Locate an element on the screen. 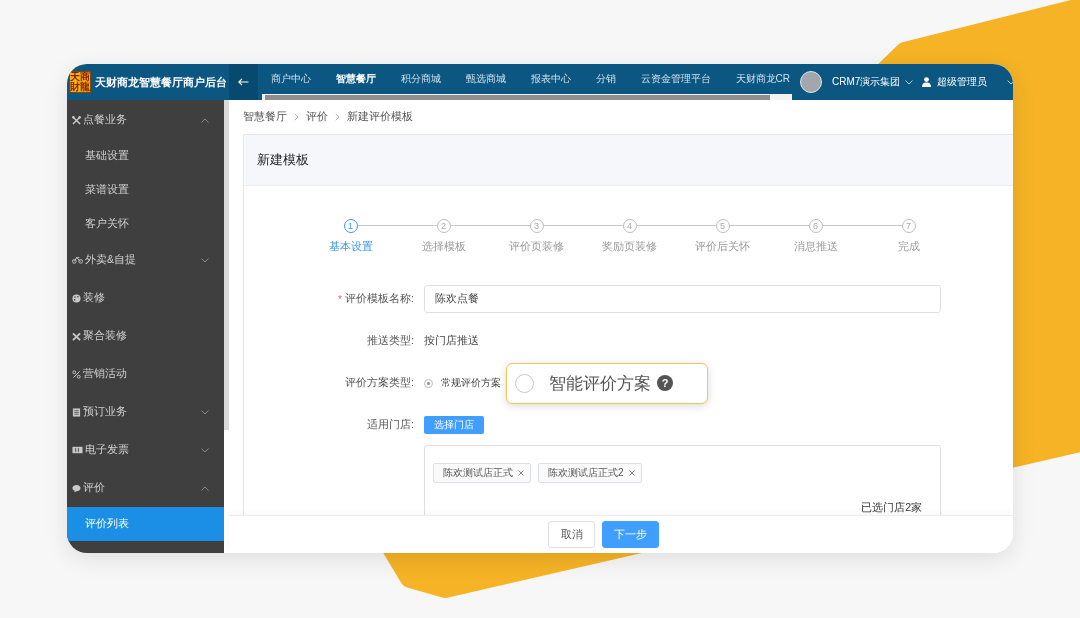 The image size is (1080, 618). breadcrumb-item: 智慧餐厅 is located at coordinates (265, 117).